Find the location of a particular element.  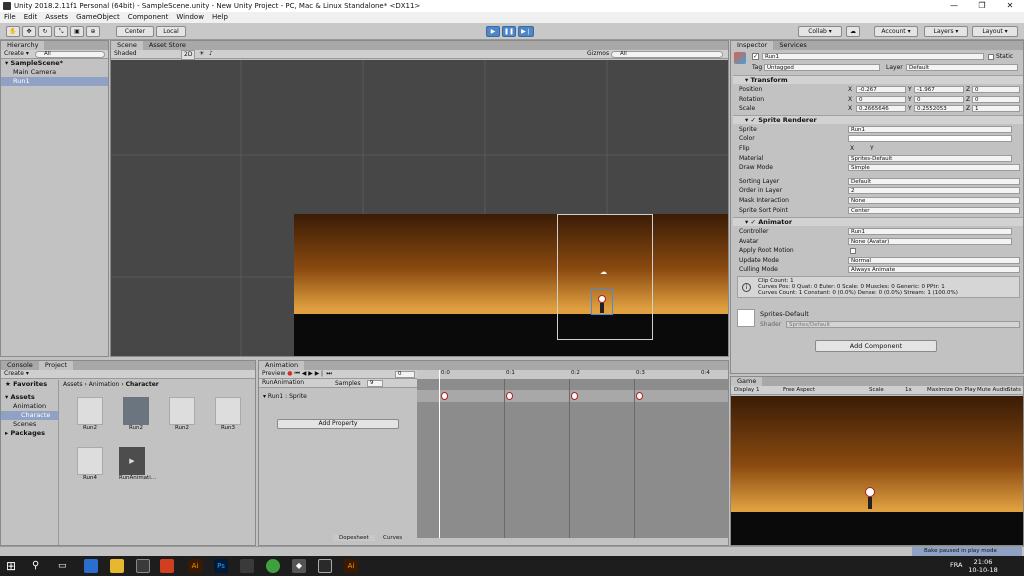

character-folder: Characte is located at coordinates (29, 415).